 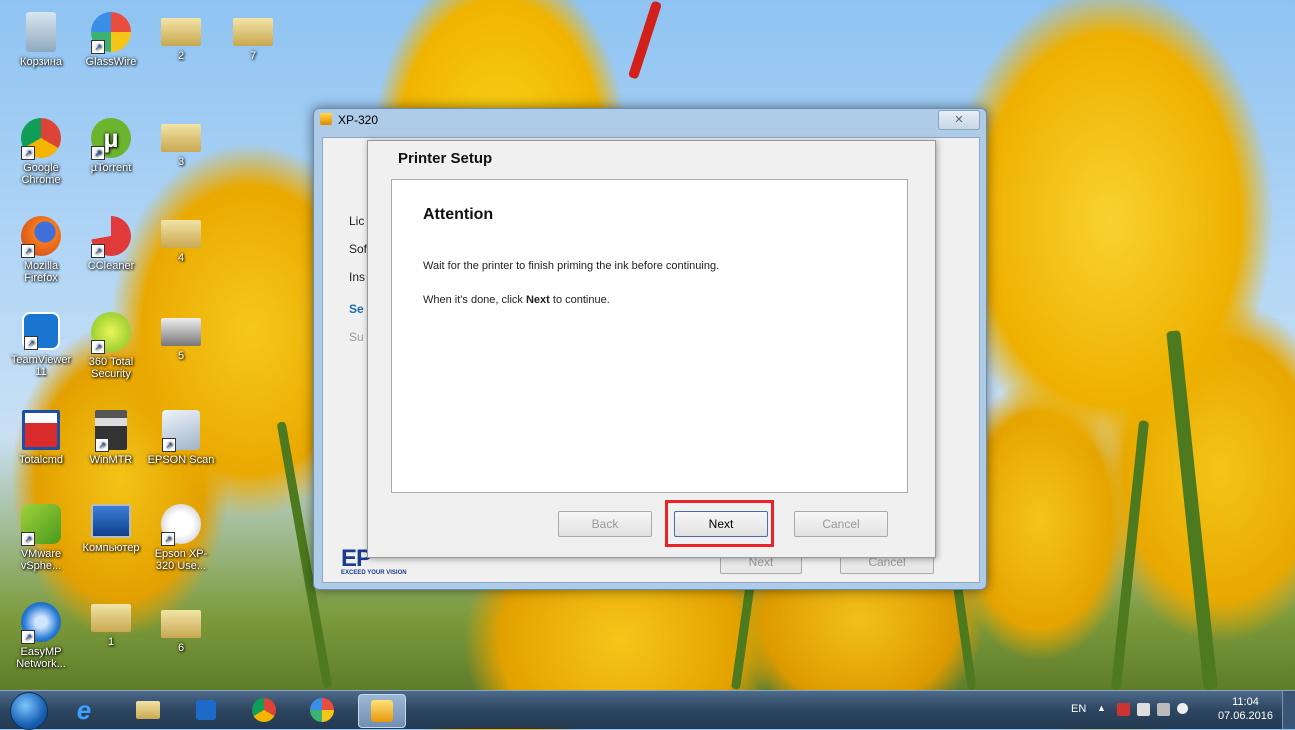 What do you see at coordinates (1101, 708) in the screenshot?
I see `show-hidden-icons: ▲` at bounding box center [1101, 708].